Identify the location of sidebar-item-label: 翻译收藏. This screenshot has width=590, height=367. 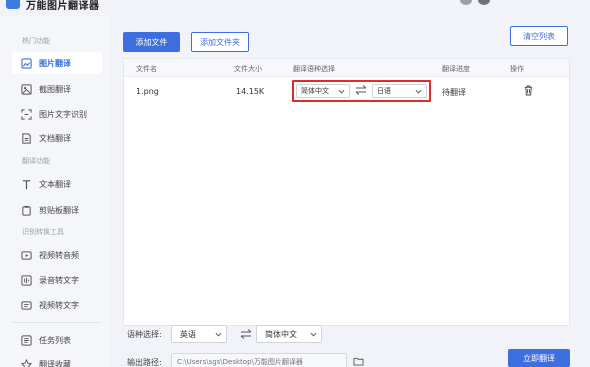
(55, 363).